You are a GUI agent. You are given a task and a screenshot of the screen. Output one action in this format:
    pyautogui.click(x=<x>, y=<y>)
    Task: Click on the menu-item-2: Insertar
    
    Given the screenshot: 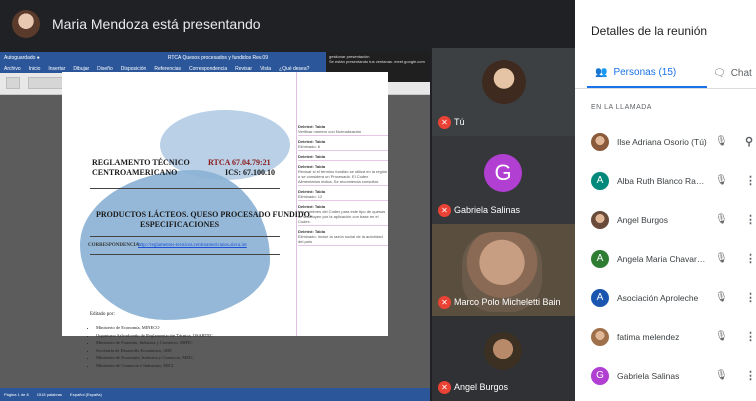 What is the action you would take?
    pyautogui.click(x=56, y=69)
    